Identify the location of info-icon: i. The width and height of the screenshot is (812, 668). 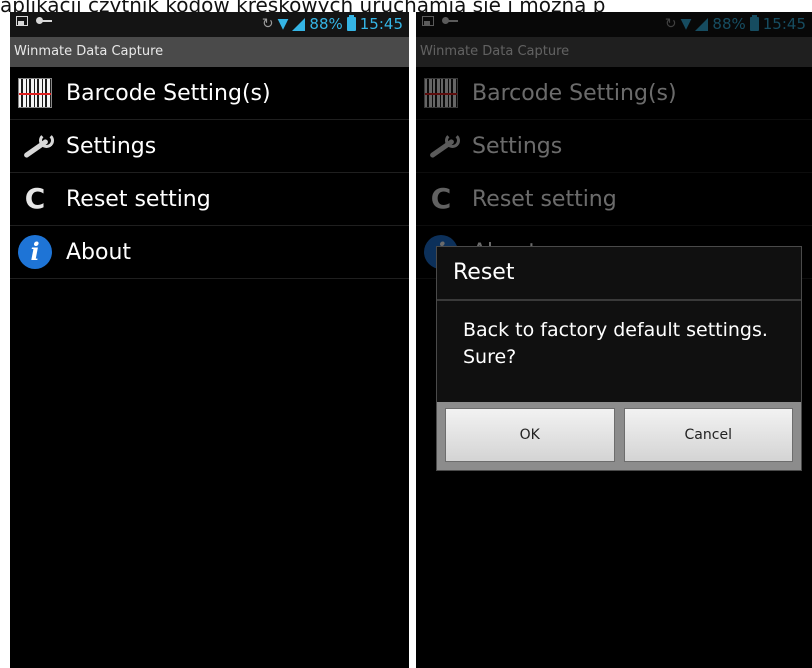
(35, 252).